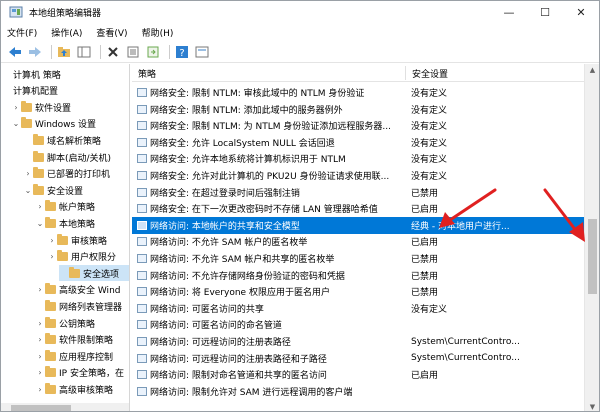 This screenshot has height=419, width=600. I want to click on tree-item-label: 软件限制策略, so click(86, 341).